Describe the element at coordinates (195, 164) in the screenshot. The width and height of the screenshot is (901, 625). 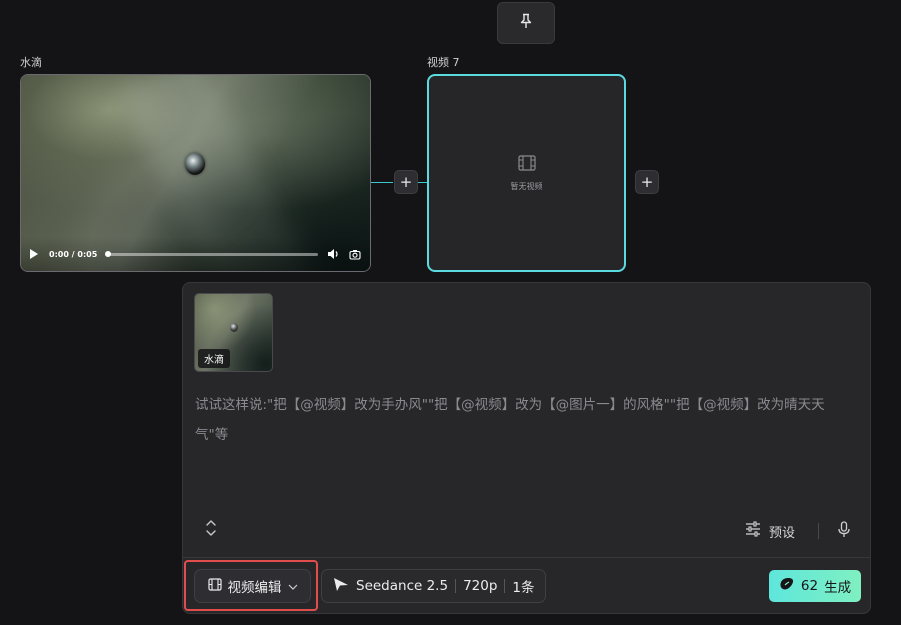
I see `water-droplet` at that location.